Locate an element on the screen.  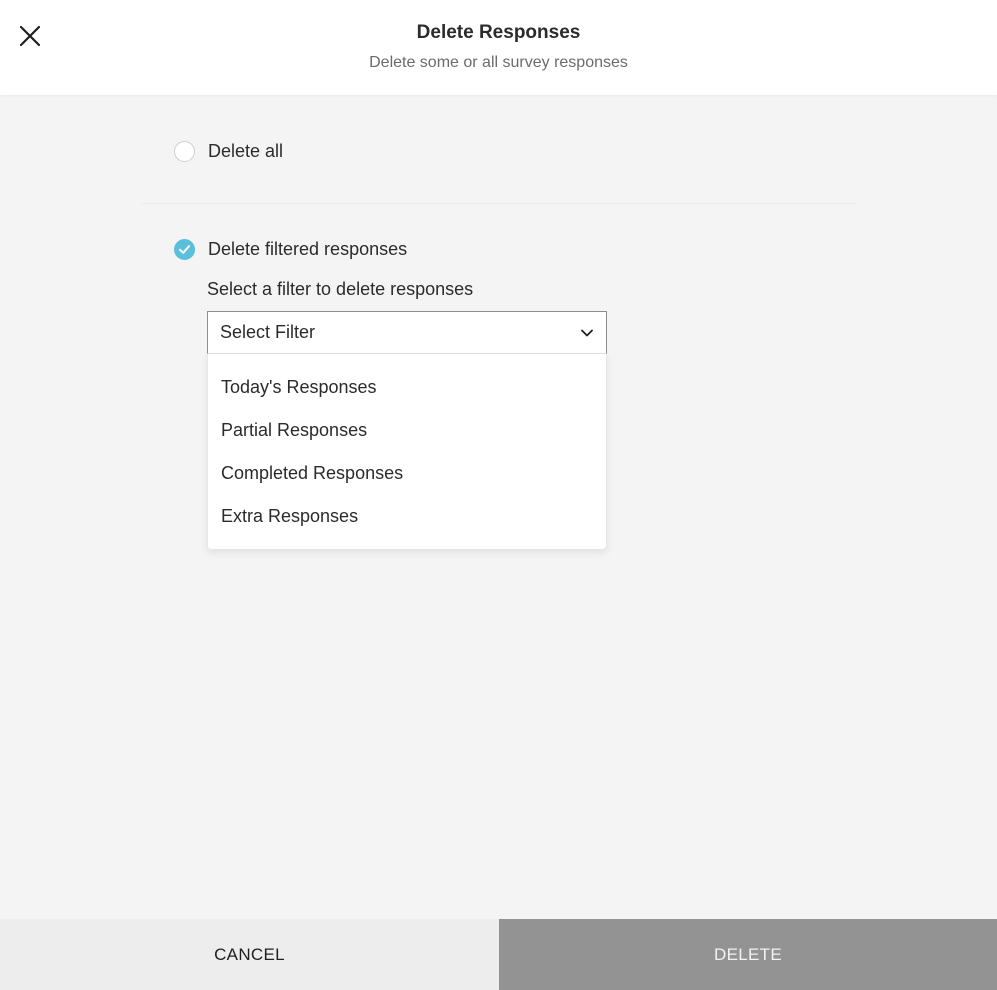
dropdown-item-extra-responses: Extra Responses is located at coordinates (407, 516).